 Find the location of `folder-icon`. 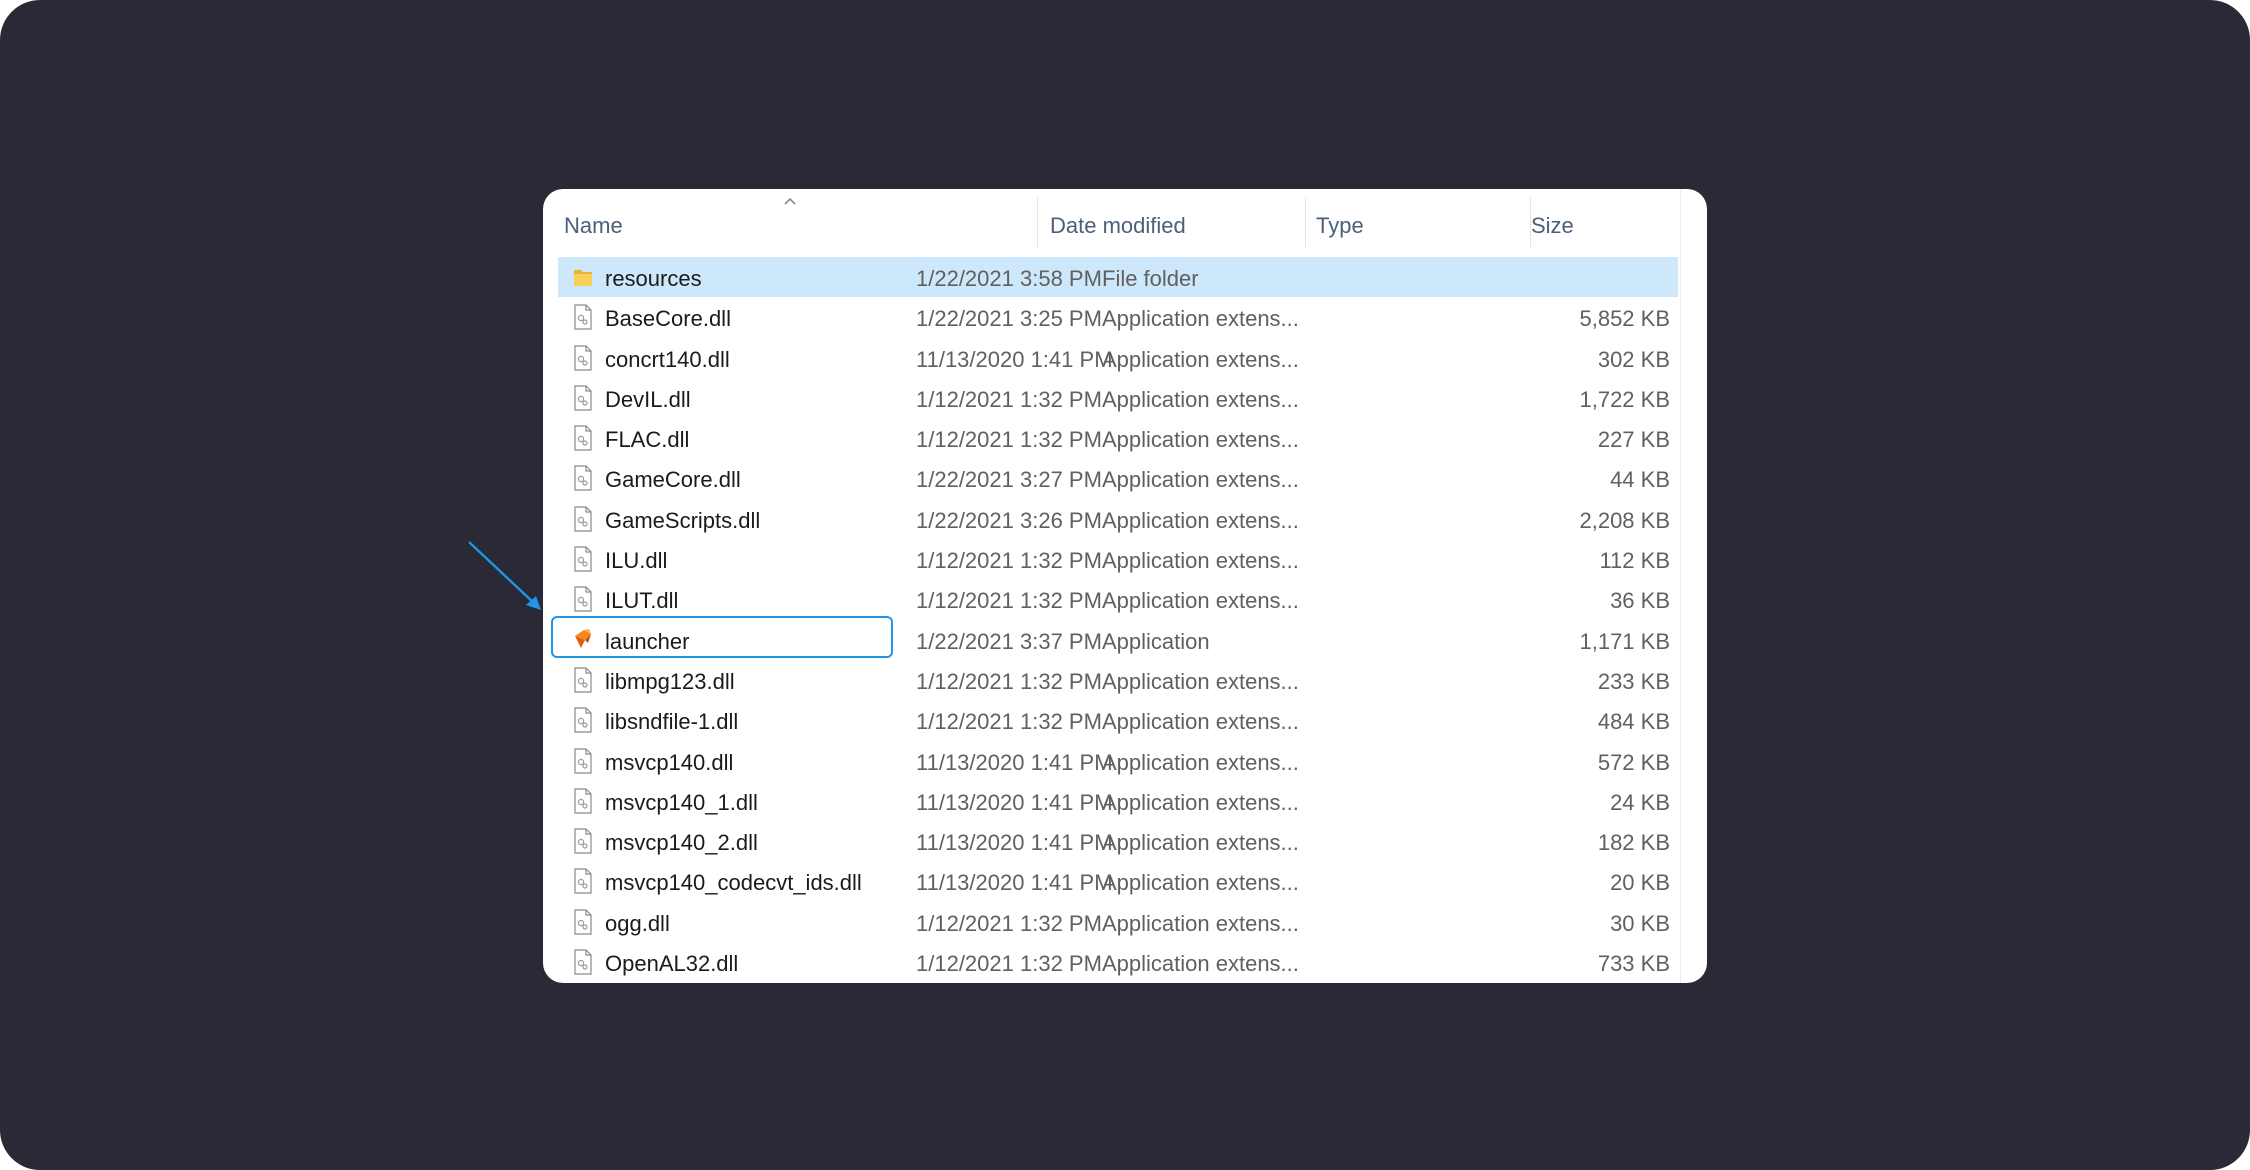

folder-icon is located at coordinates (583, 277).